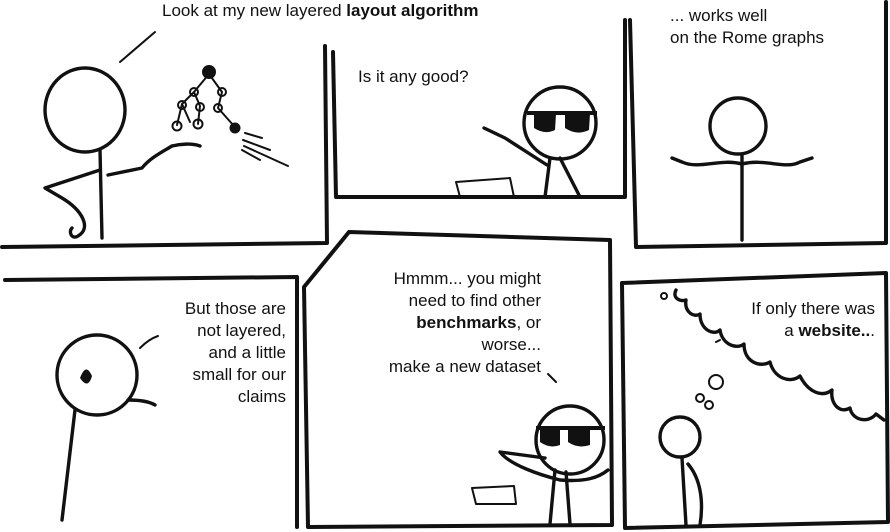  What do you see at coordinates (872, 330) in the screenshot?
I see `panel-6-caption-post: .` at bounding box center [872, 330].